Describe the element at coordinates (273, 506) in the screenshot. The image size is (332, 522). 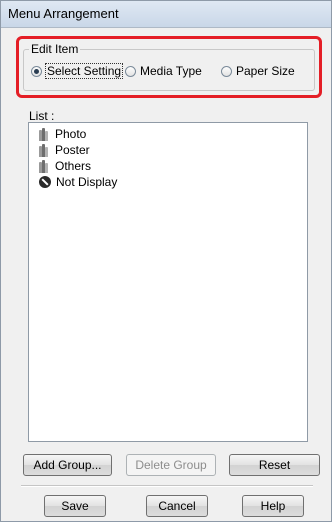
I see `help-button: Help` at that location.